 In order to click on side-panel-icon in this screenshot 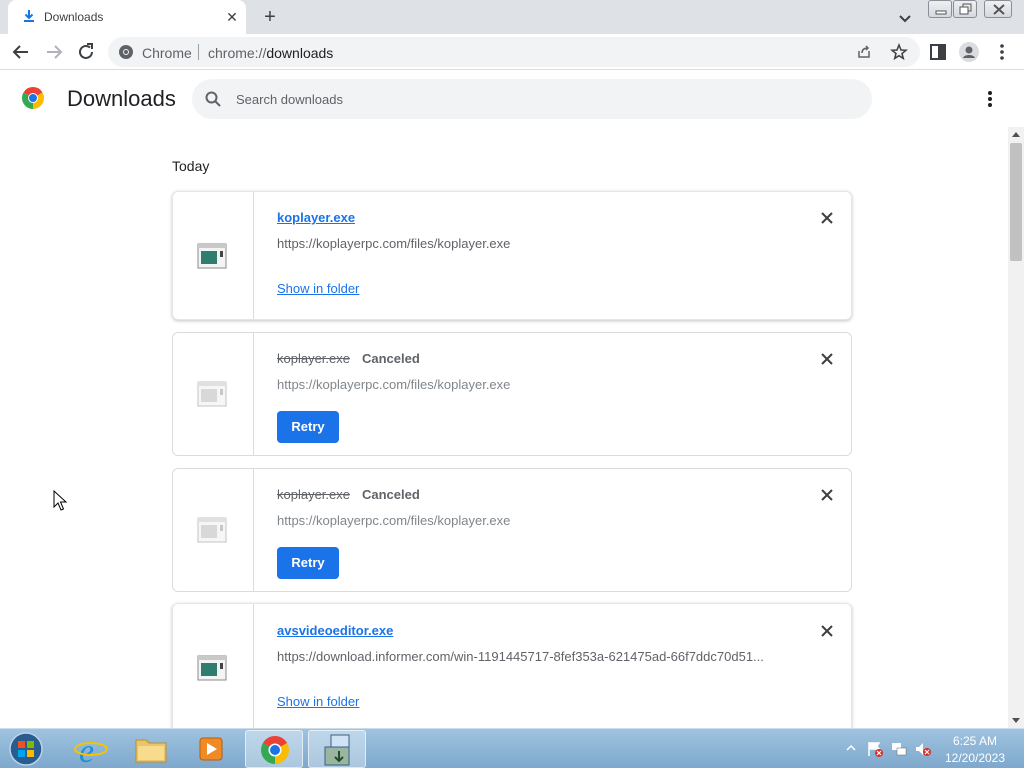, I will do `click(938, 52)`.